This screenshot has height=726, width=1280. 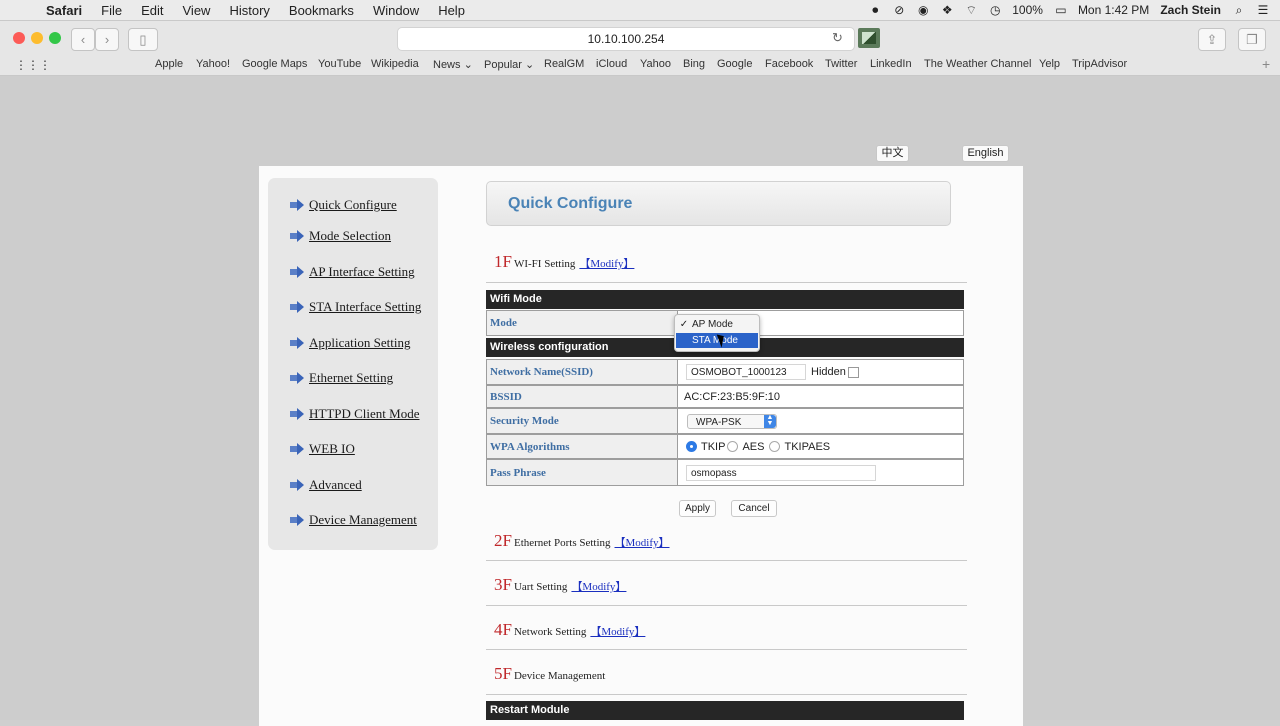 What do you see at coordinates (1061, 10) in the screenshot?
I see `battery-icon: ▭` at bounding box center [1061, 10].